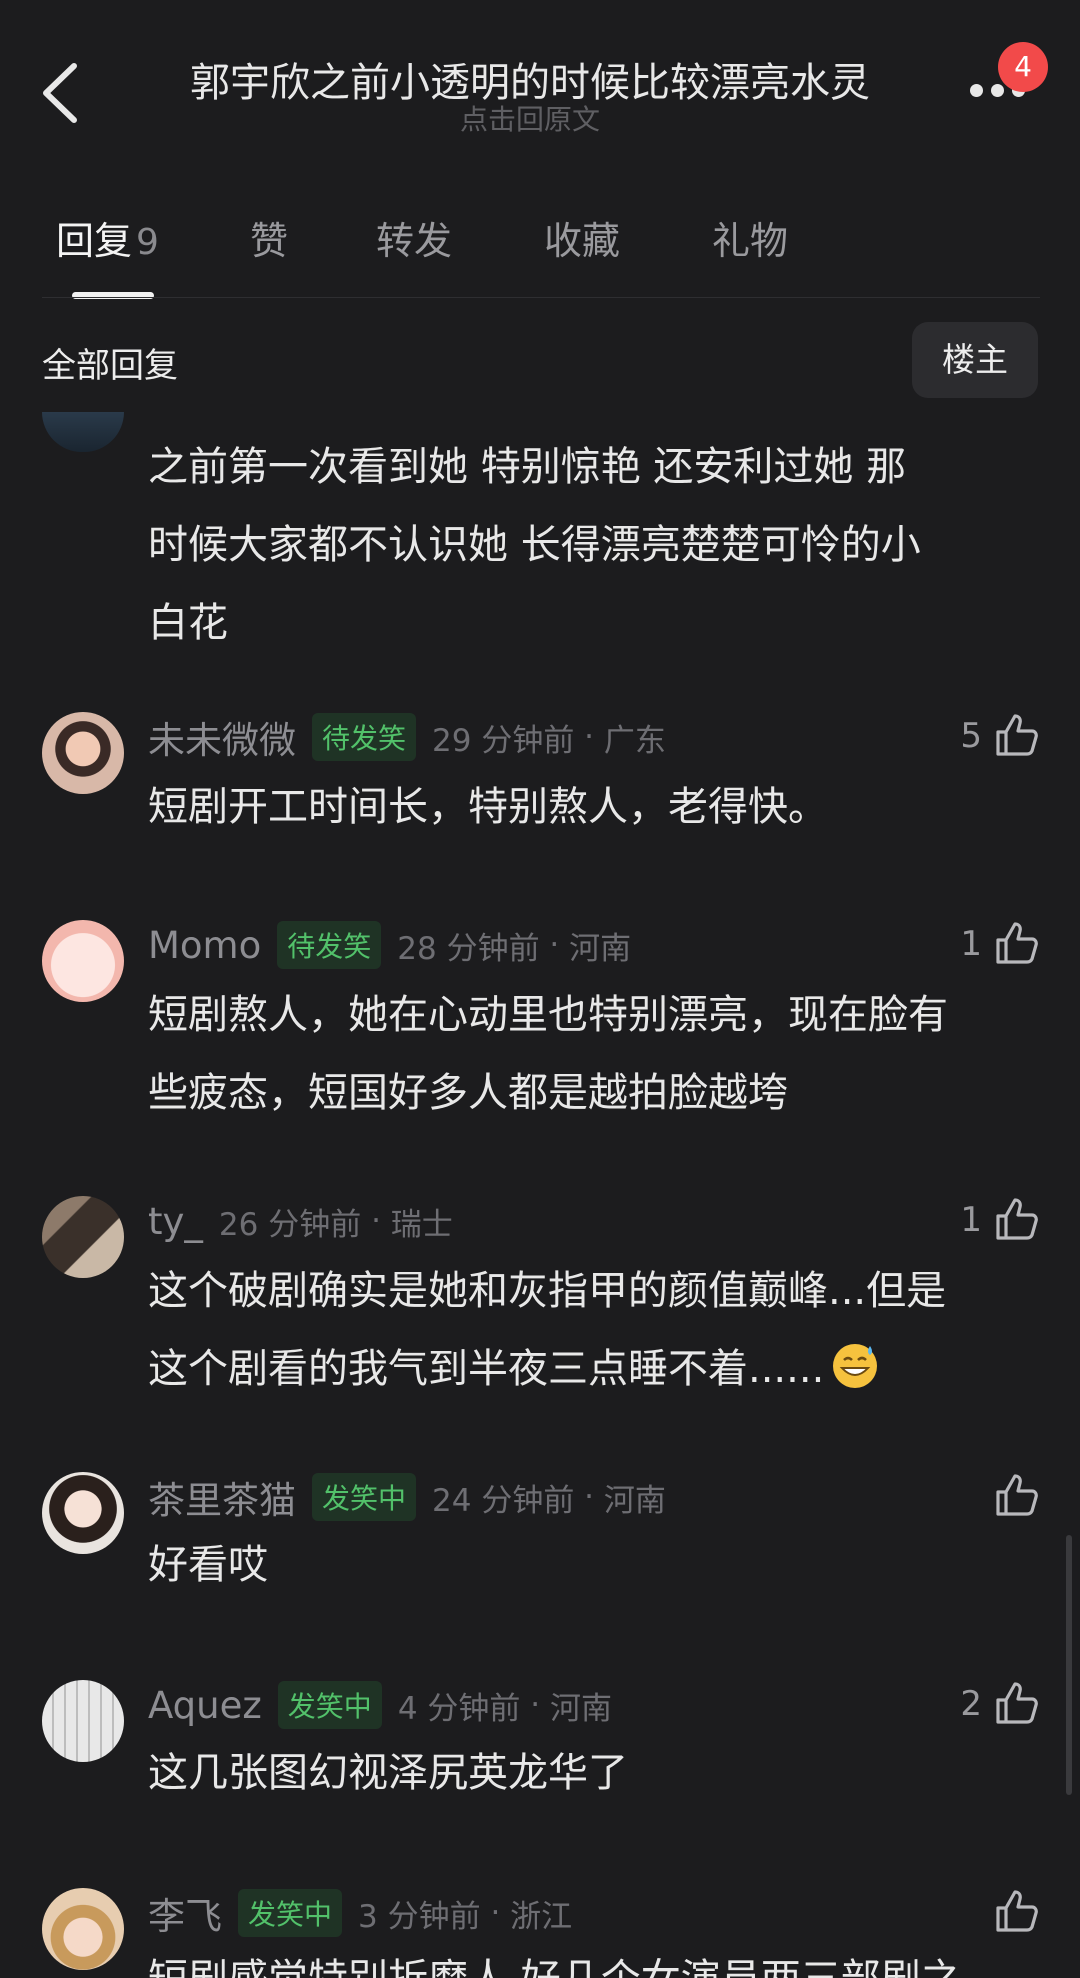  What do you see at coordinates (468, 948) in the screenshot?
I see `timestamp: 28 分钟前` at bounding box center [468, 948].